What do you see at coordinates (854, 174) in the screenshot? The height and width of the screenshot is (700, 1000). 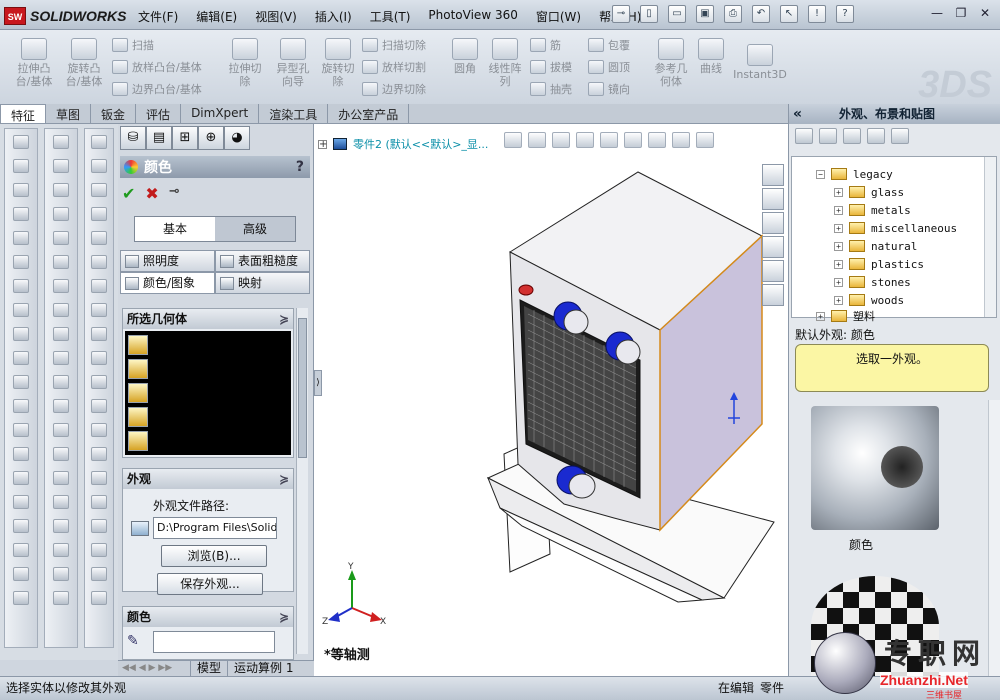 I see `tree-node-legacy: − legacy` at bounding box center [854, 174].